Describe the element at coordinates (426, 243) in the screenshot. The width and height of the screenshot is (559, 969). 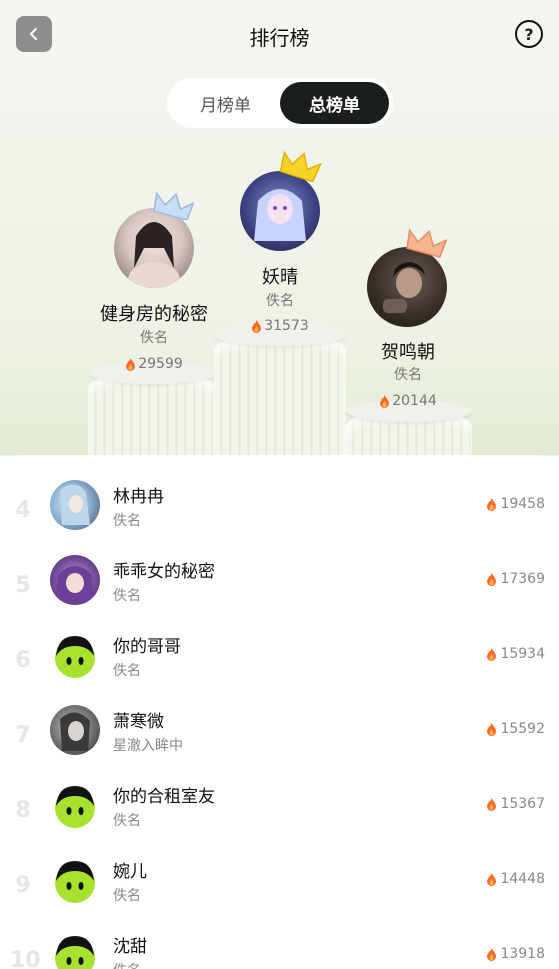
I see `bronze-crown-icon` at that location.